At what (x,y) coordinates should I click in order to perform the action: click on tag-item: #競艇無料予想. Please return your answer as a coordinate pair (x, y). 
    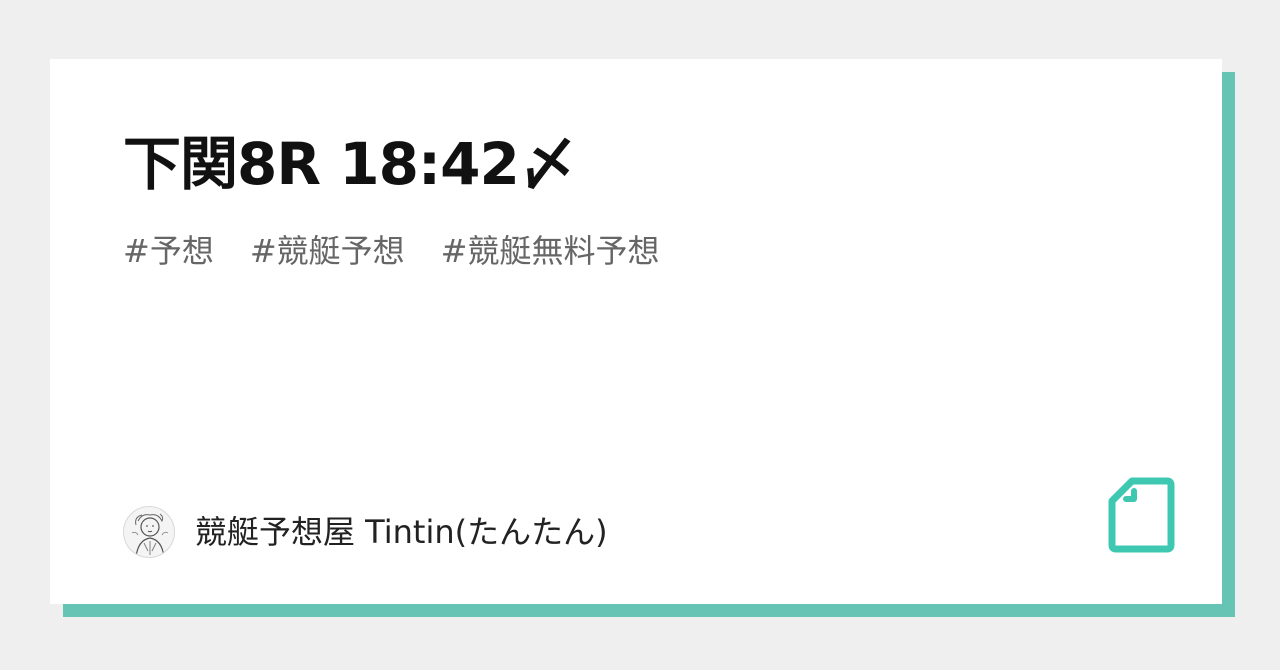
    Looking at the image, I should click on (550, 251).